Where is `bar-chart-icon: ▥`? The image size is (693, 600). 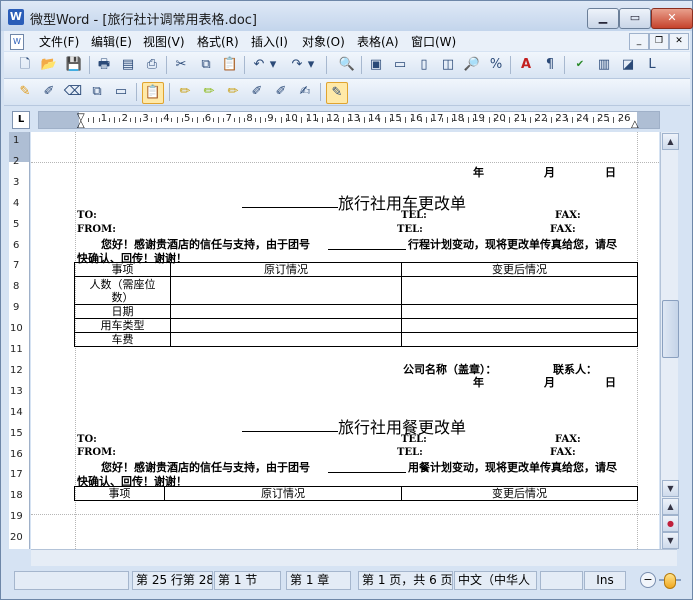
bar-chart-icon: ▥ is located at coordinates (604, 65).